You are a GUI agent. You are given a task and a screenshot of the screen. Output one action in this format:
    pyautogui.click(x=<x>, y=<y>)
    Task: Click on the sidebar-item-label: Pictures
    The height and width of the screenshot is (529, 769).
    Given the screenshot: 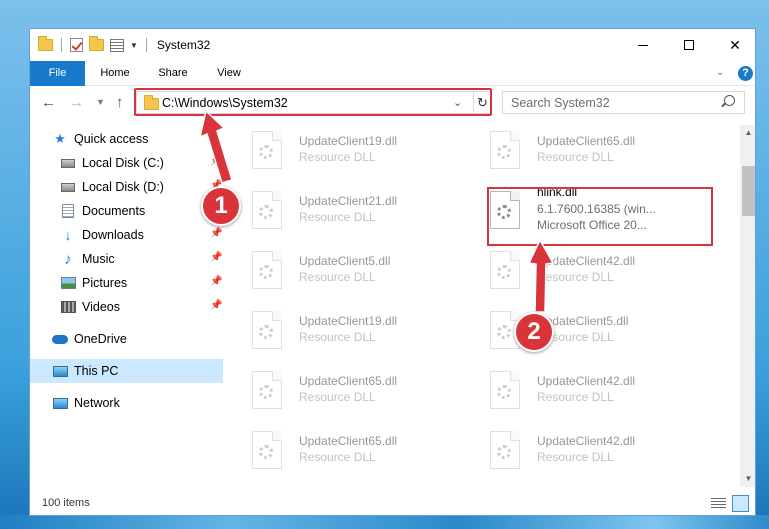 What is the action you would take?
    pyautogui.click(x=105, y=283)
    